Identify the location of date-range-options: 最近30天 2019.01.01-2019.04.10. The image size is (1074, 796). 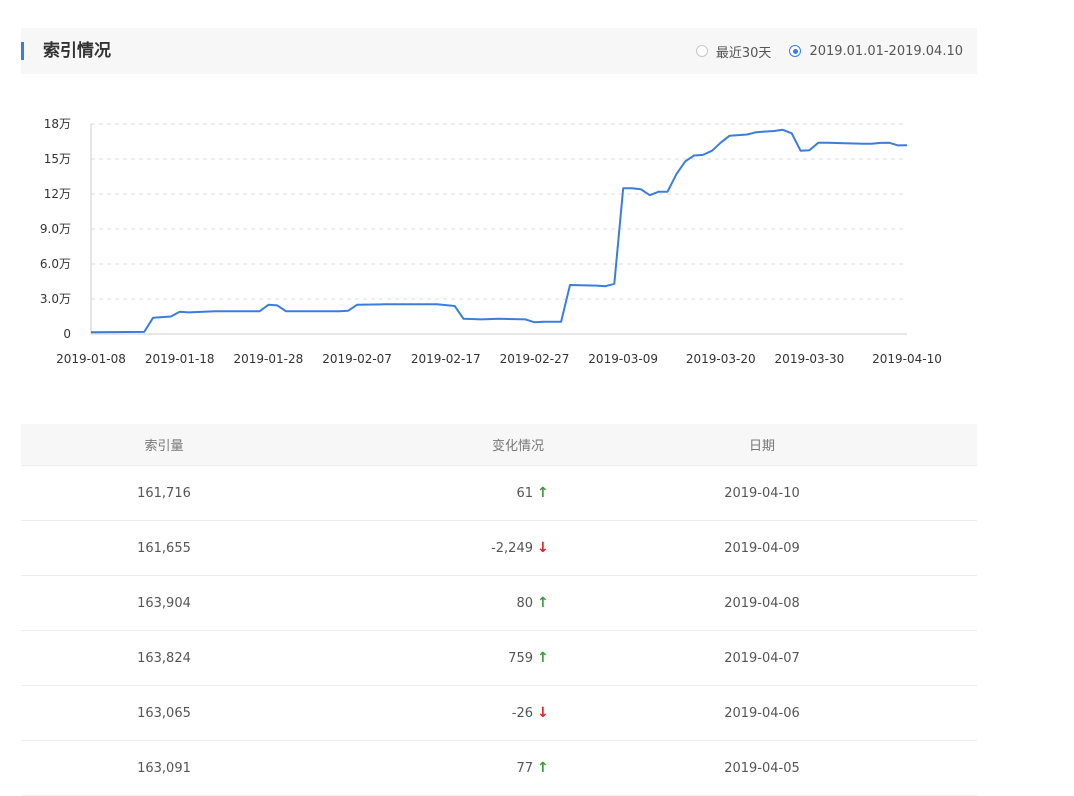
(820, 51).